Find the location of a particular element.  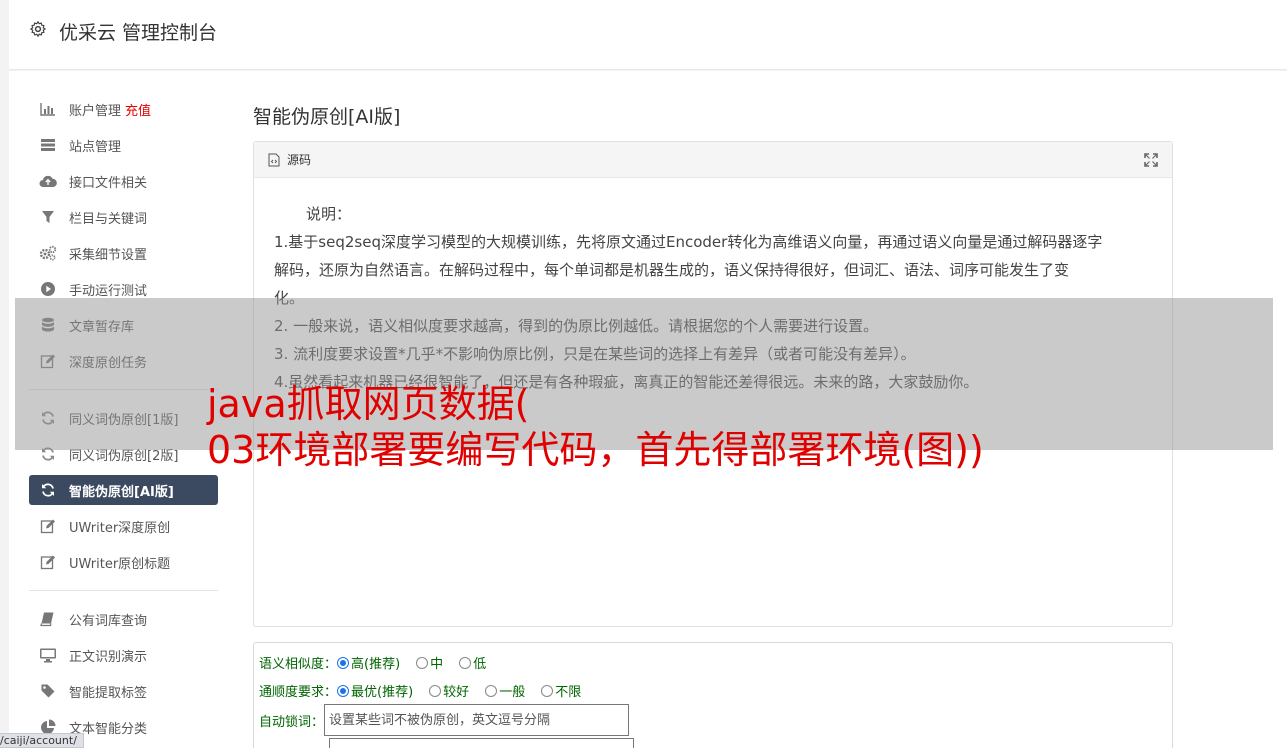

gear-icon is located at coordinates (38, 29).